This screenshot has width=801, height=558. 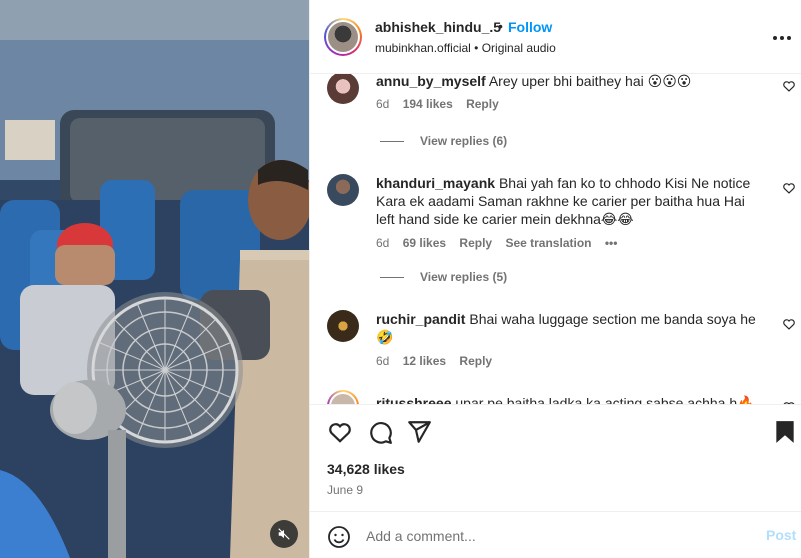 What do you see at coordinates (555, 464) in the screenshot?
I see `post-actions: 34,628 likes June 9` at bounding box center [555, 464].